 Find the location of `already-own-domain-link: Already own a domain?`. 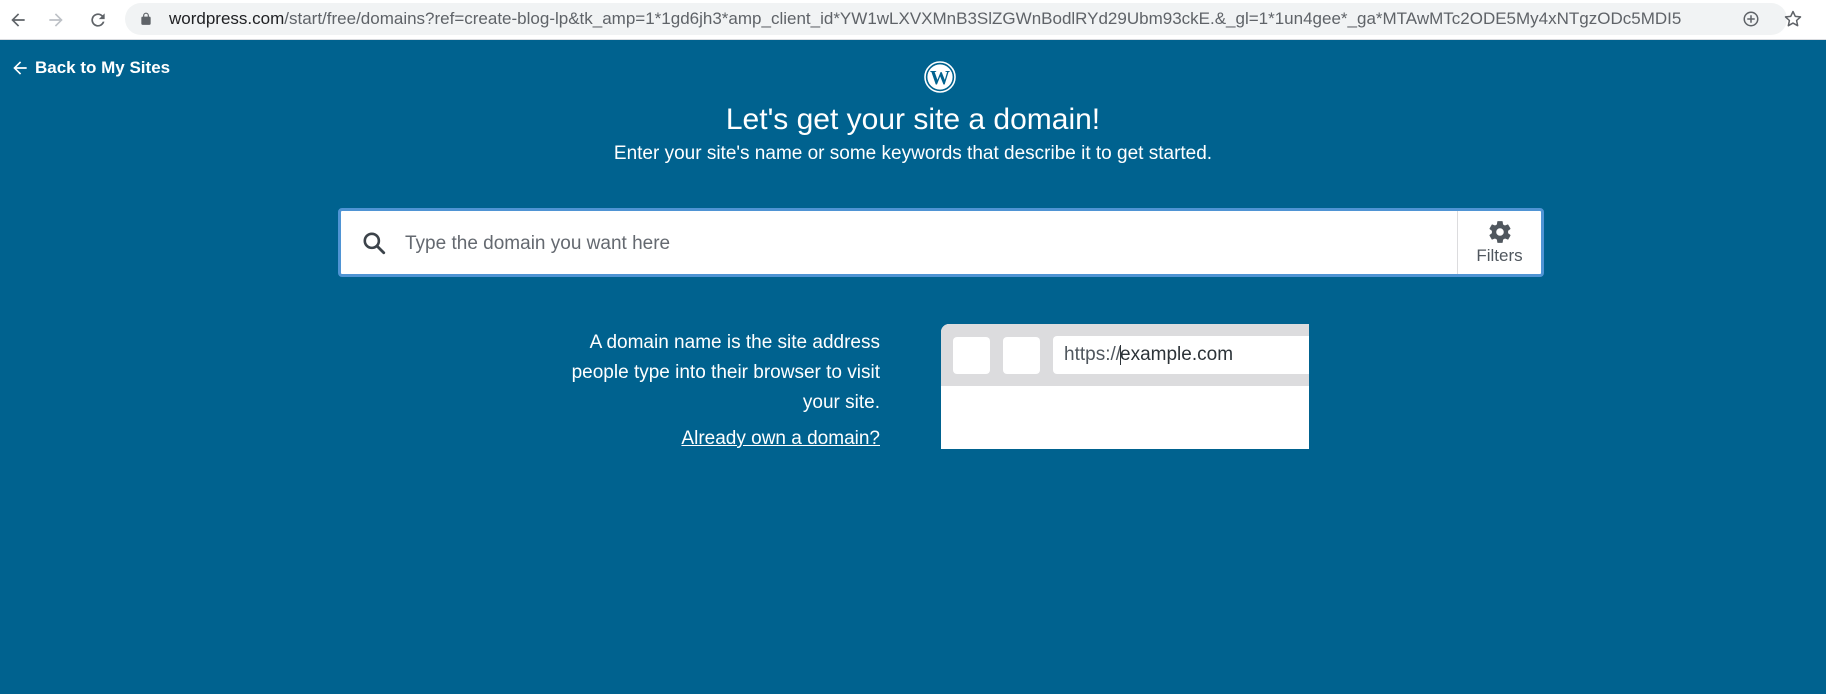

already-own-domain-link: Already own a domain? is located at coordinates (720, 439).